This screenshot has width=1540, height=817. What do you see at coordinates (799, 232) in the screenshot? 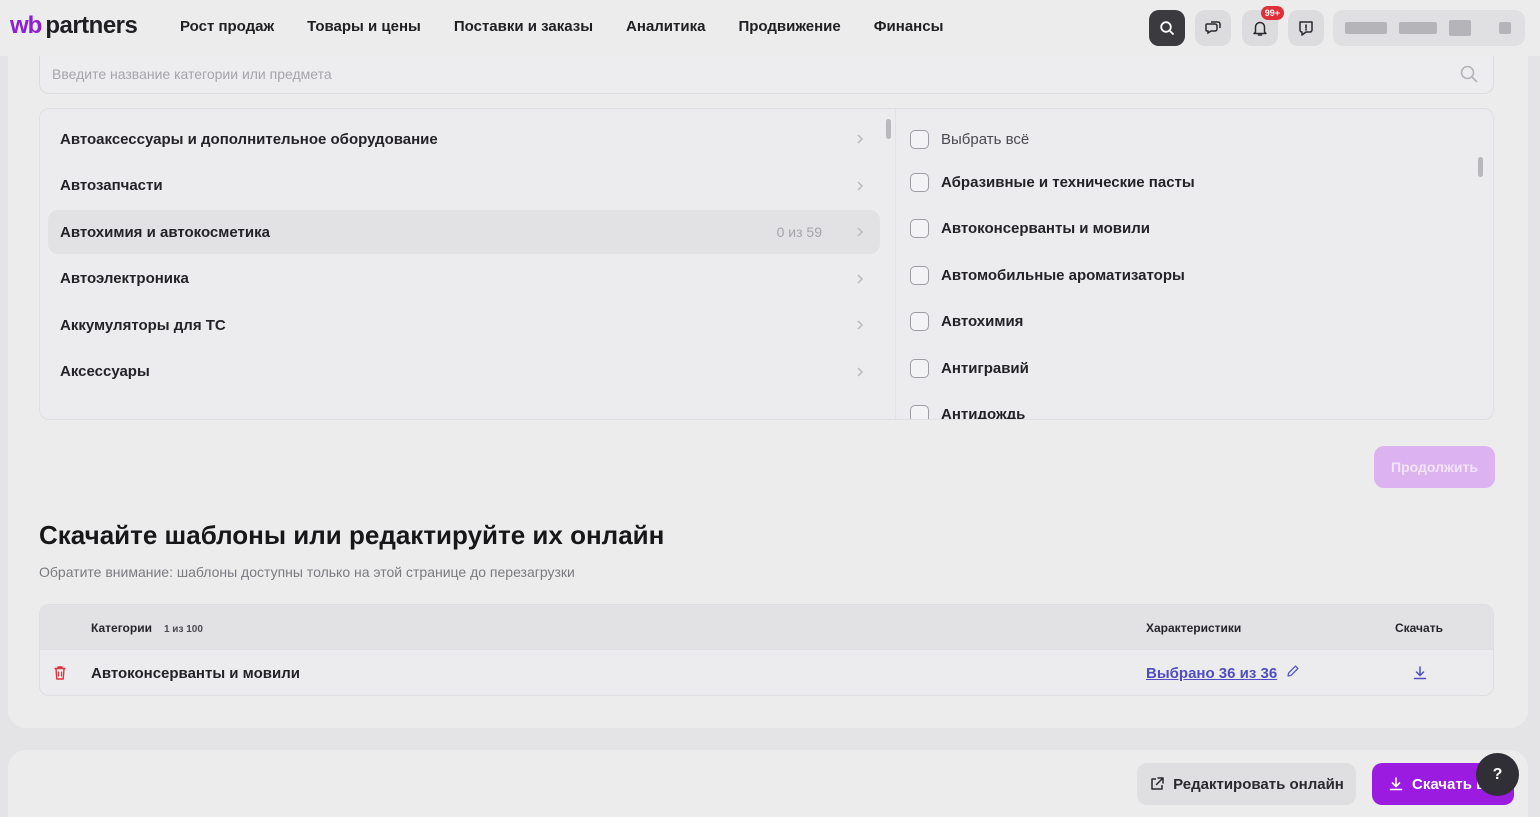
I see `category-selected-count: 0 из 59` at bounding box center [799, 232].